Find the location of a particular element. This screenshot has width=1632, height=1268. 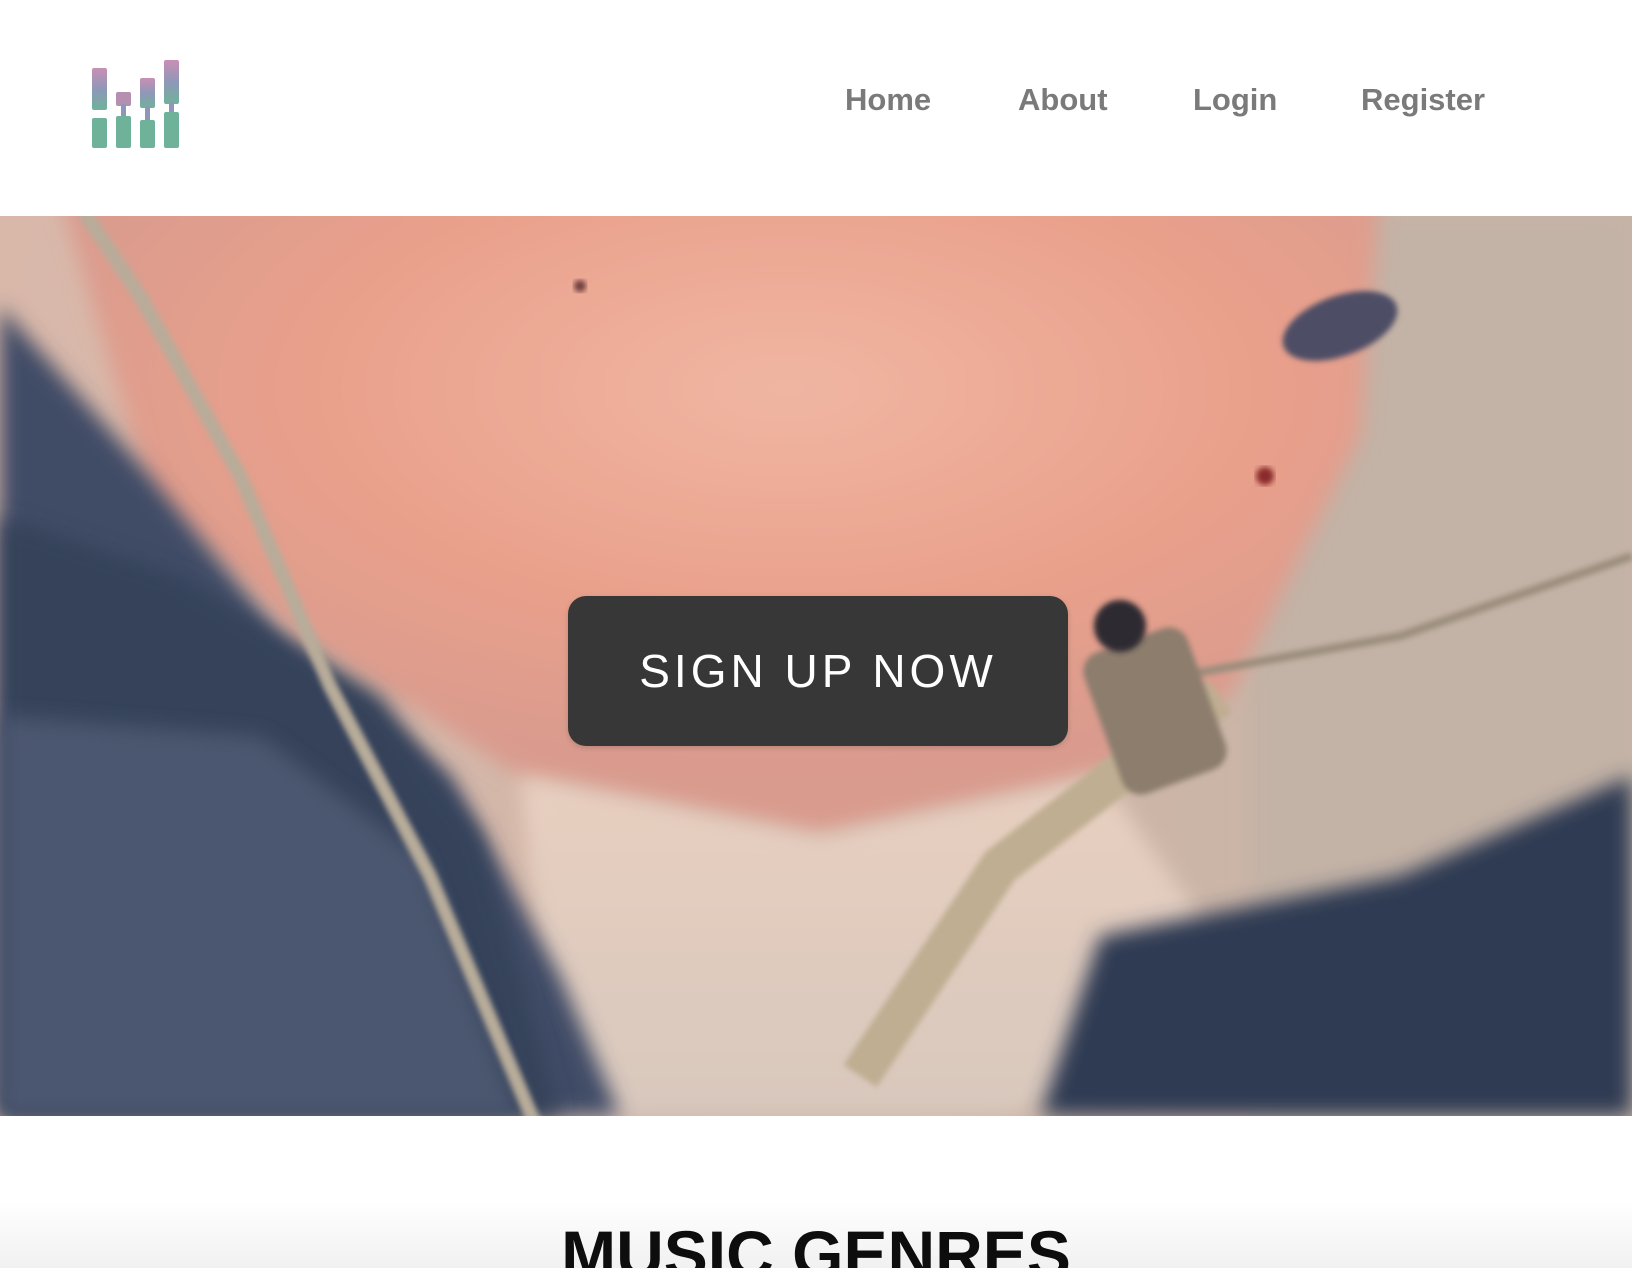

music-genres-section: MUSIC GENRES is located at coordinates (816, 1192).